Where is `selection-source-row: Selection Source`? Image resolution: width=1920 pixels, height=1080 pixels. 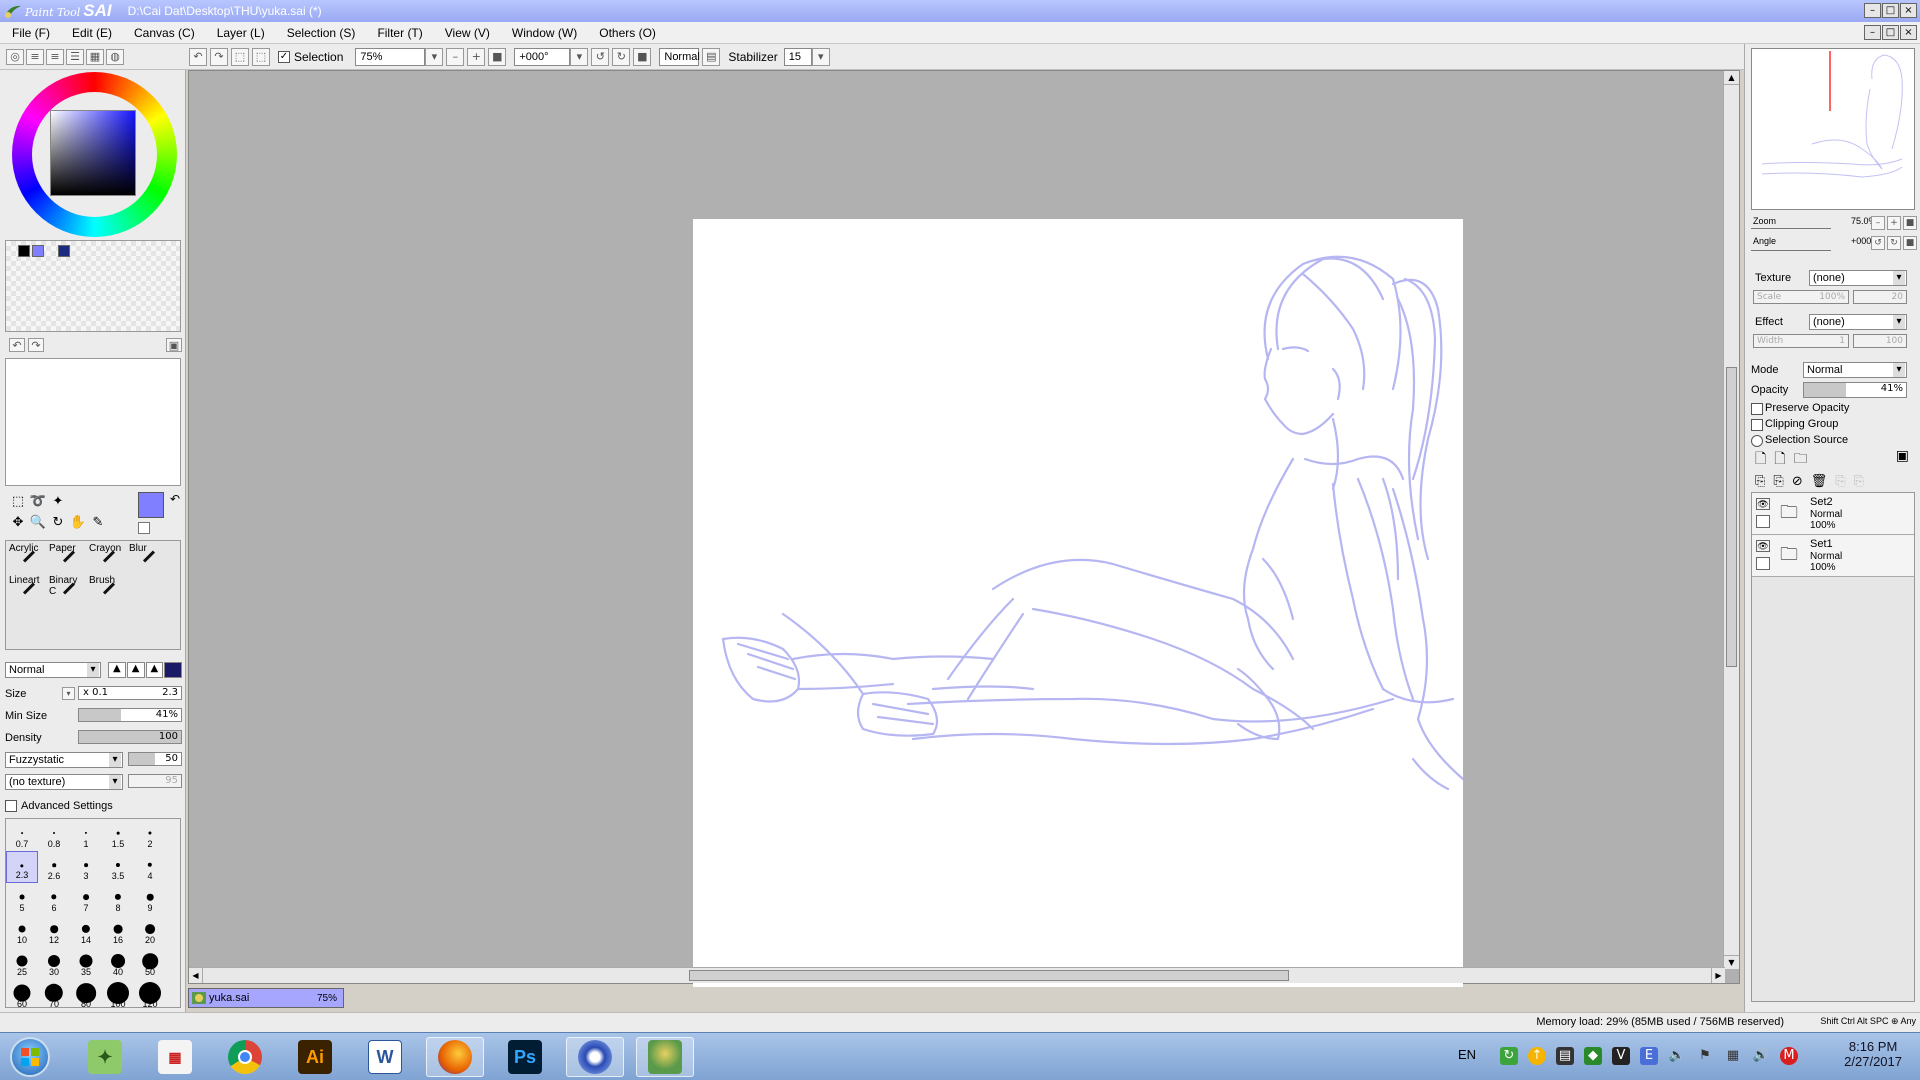 selection-source-row: Selection Source is located at coordinates (1833, 441).